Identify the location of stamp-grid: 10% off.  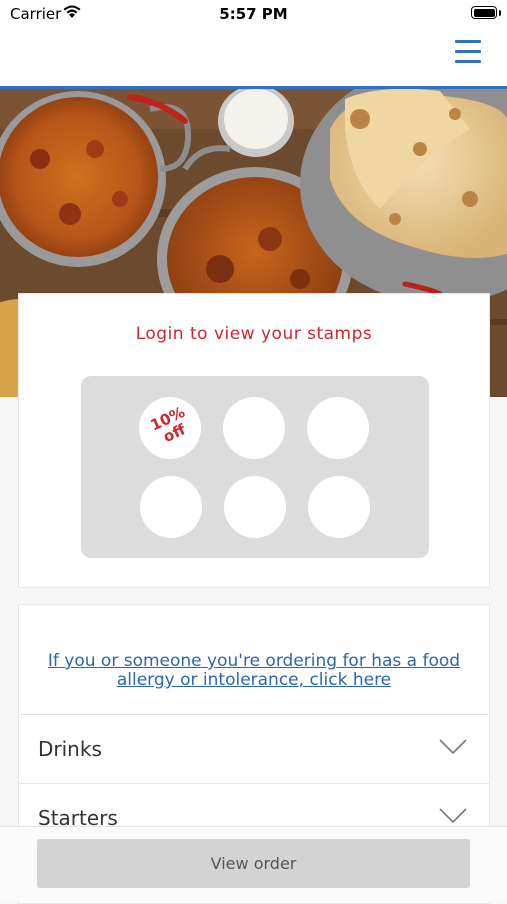
(255, 467).